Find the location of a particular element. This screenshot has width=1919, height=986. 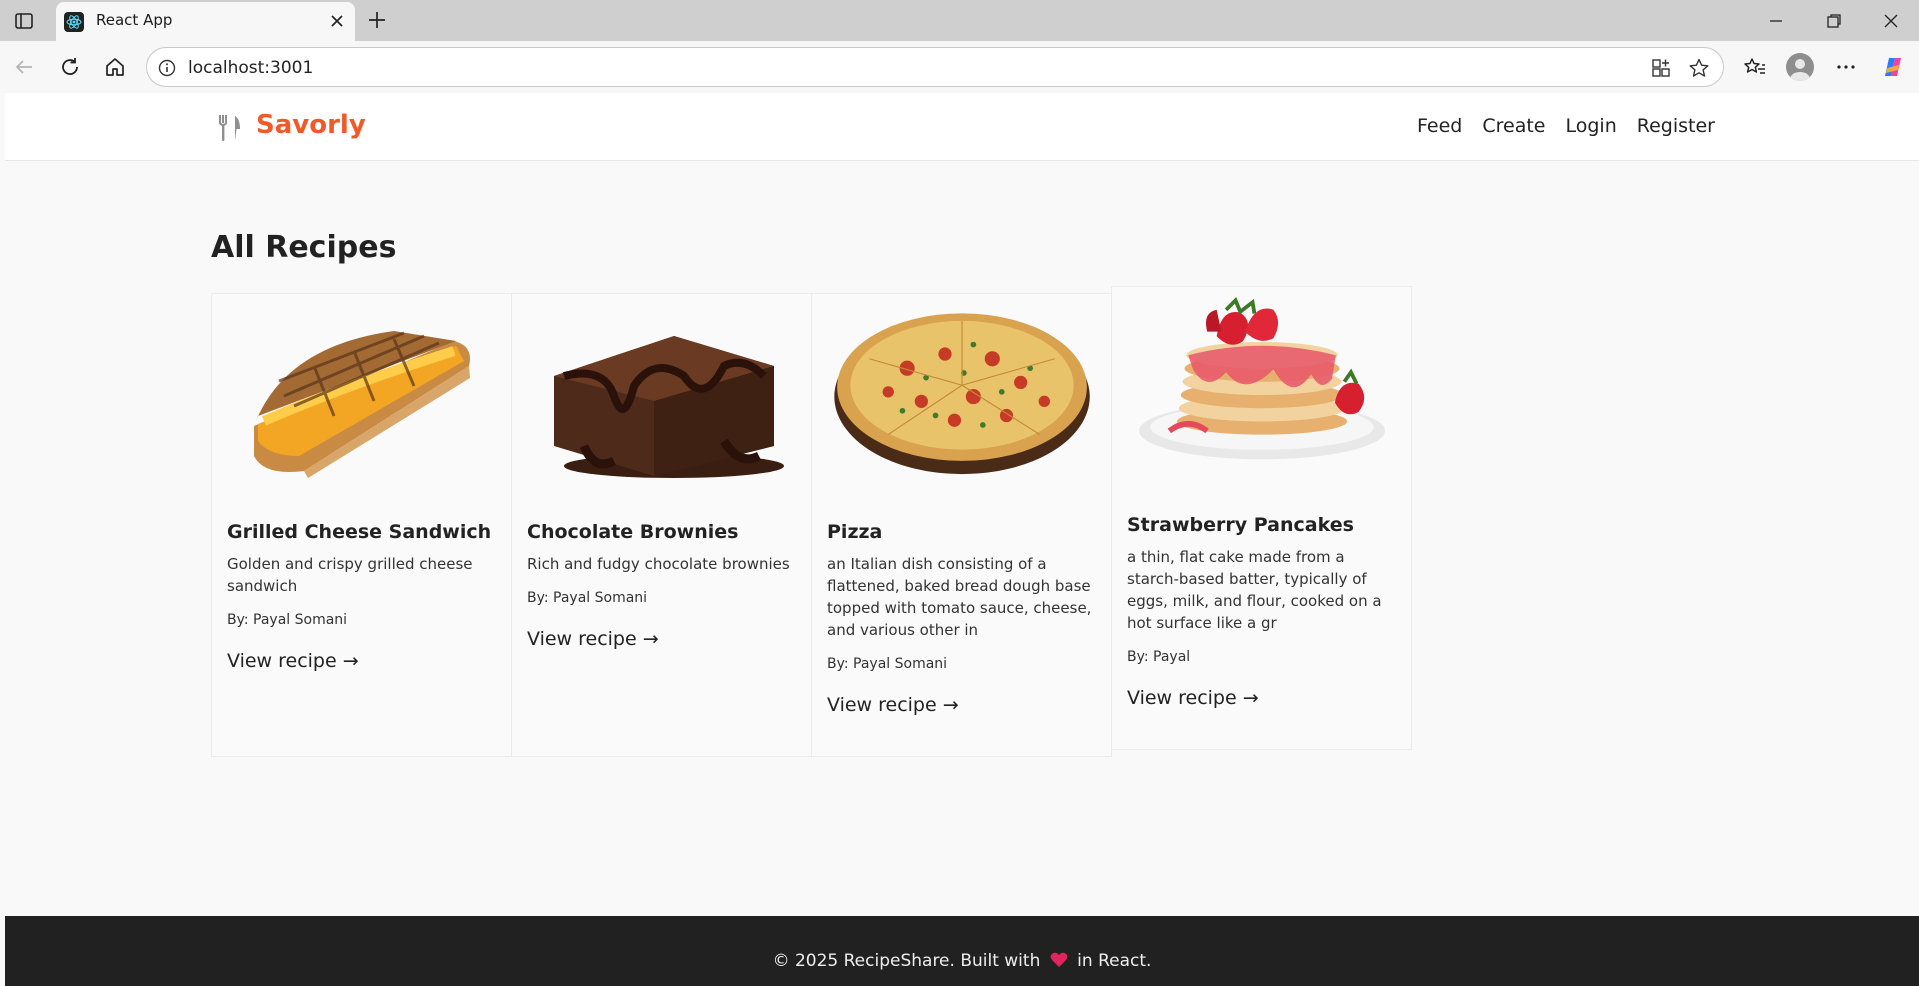

favorite-star-icon is located at coordinates (1699, 68).